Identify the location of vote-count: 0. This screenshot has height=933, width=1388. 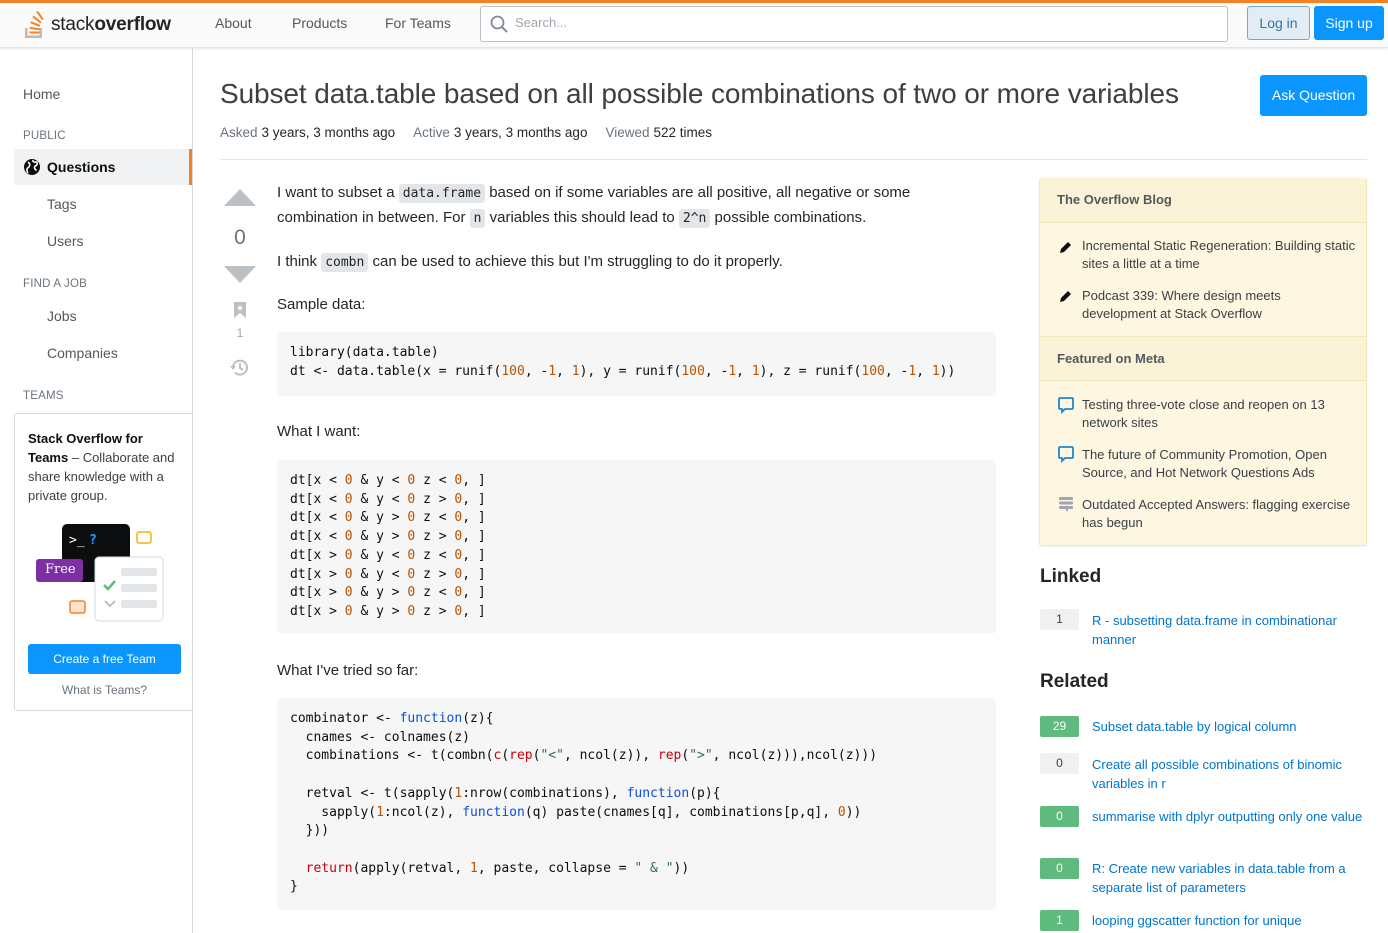
(240, 237).